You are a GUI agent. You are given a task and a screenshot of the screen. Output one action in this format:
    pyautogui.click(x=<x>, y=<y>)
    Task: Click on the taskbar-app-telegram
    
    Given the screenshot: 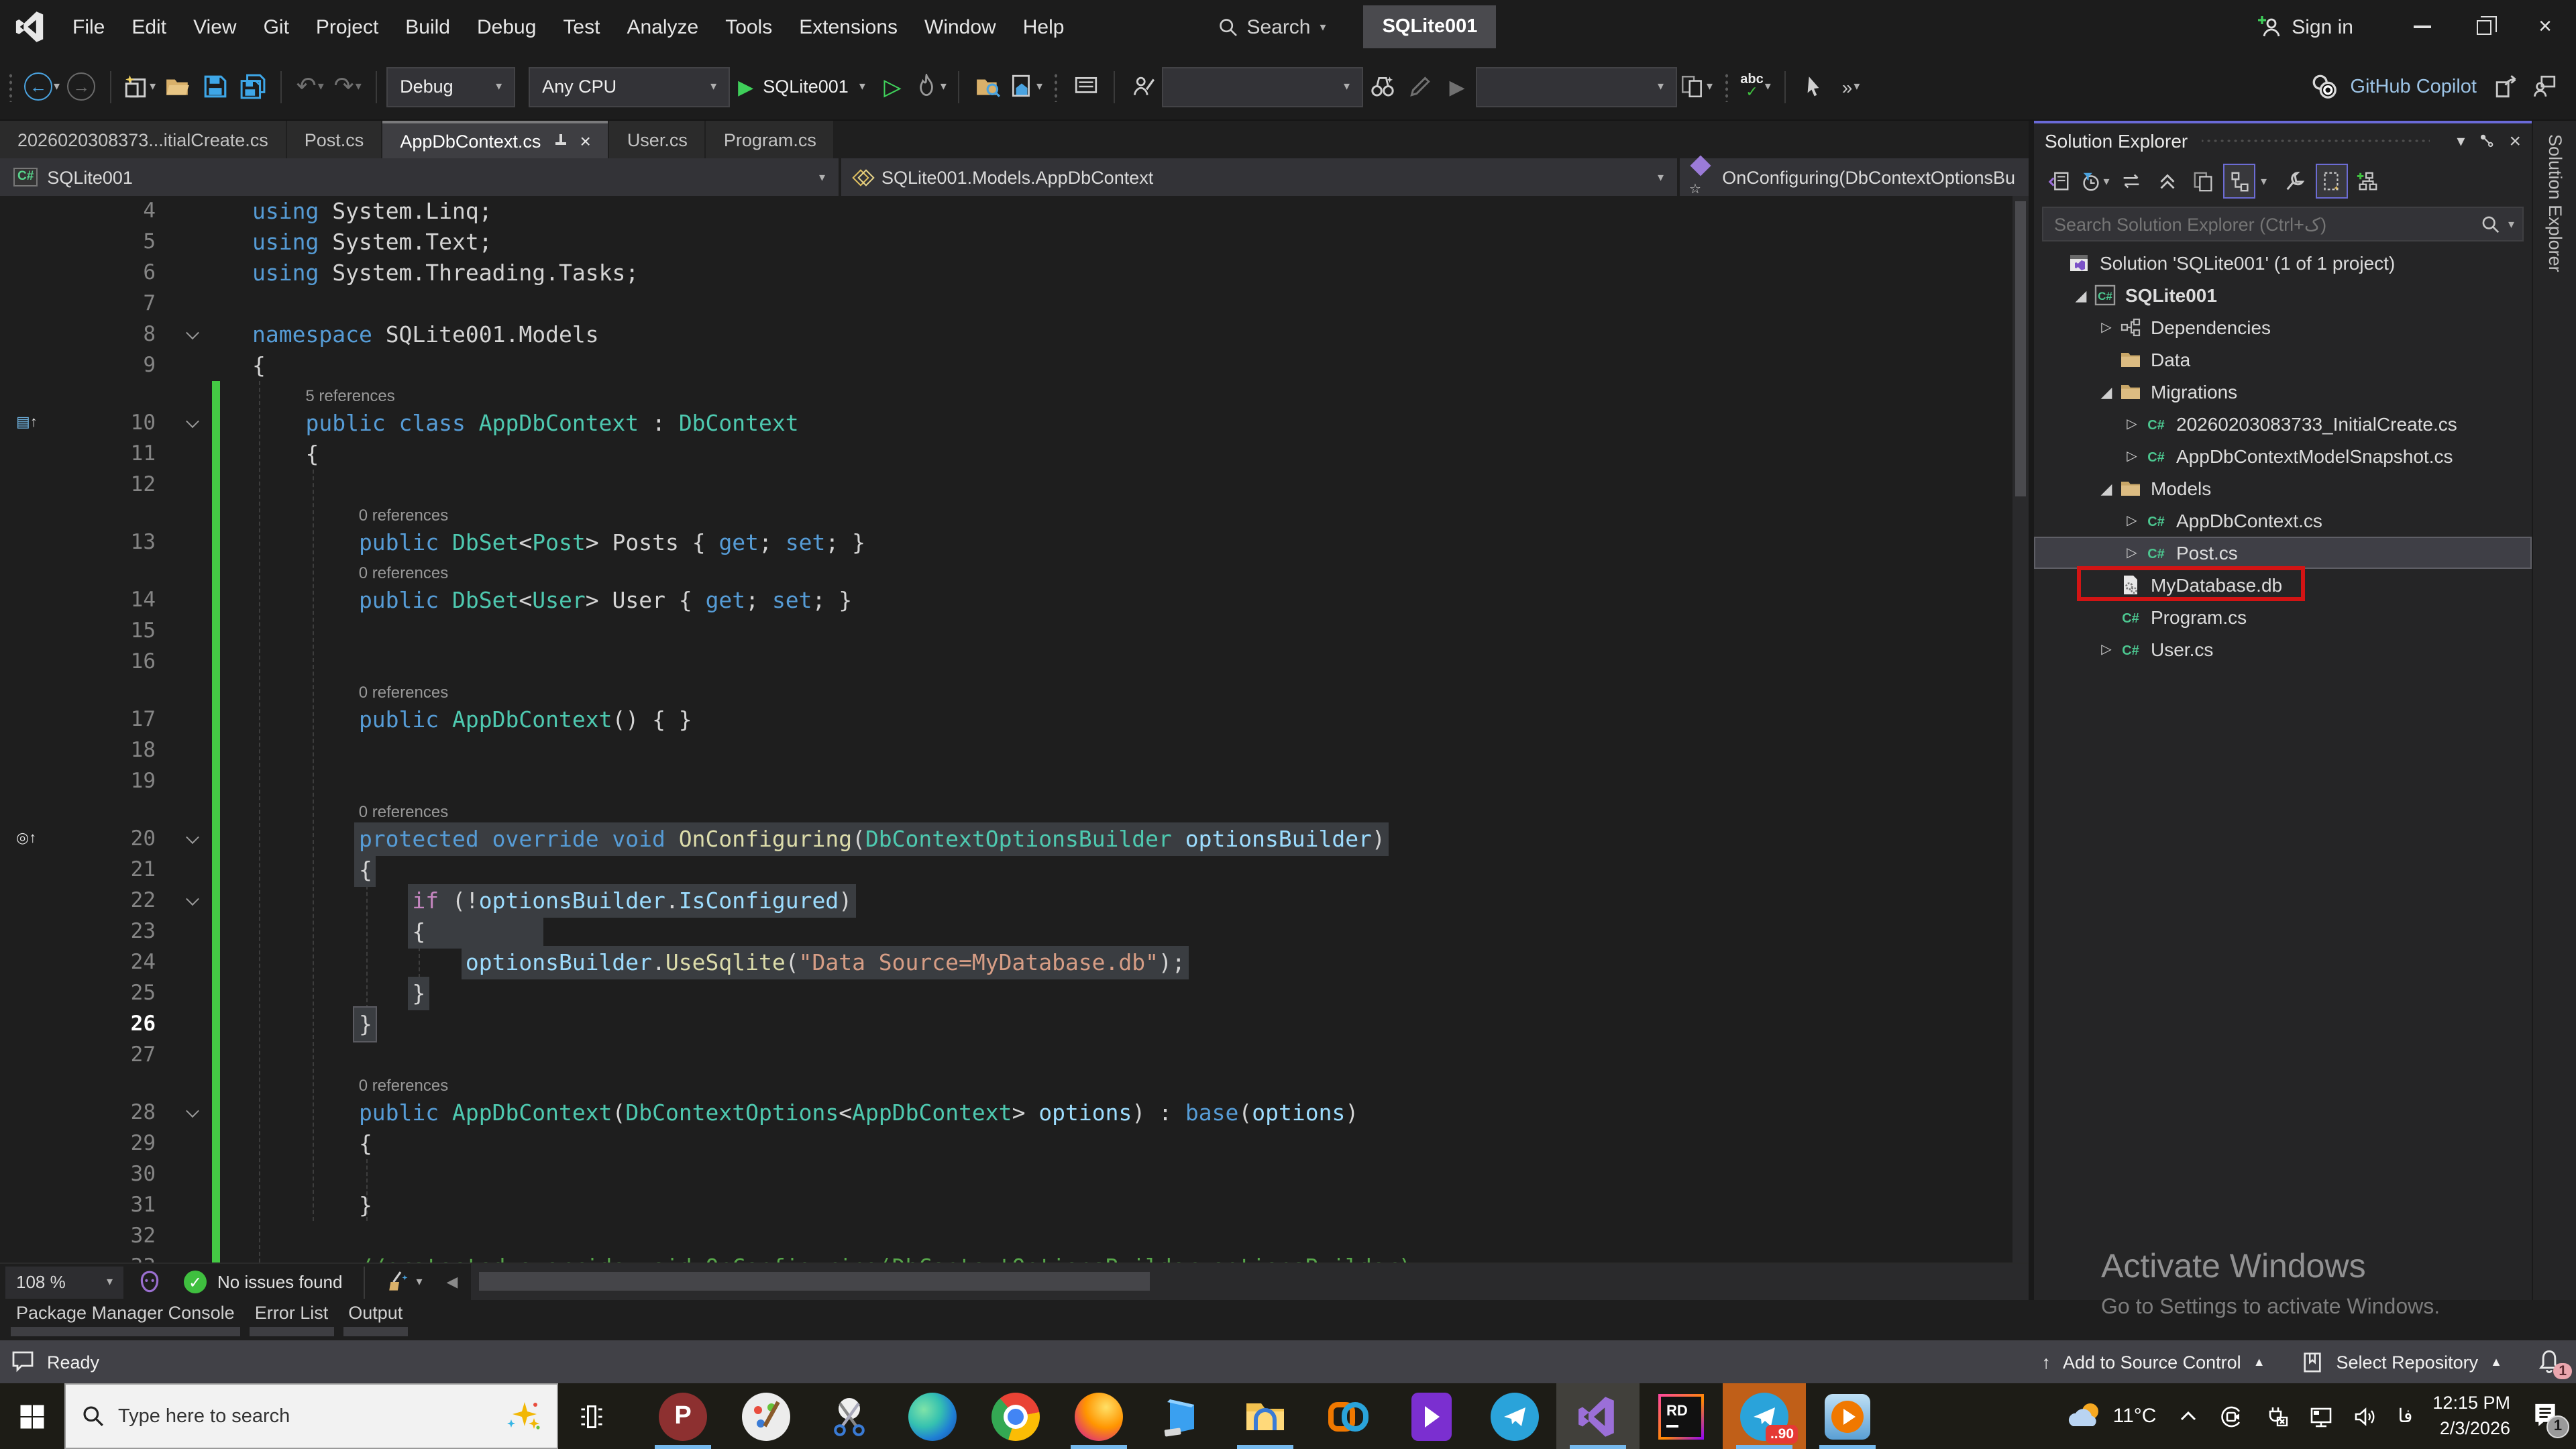 What is the action you would take?
    pyautogui.click(x=1514, y=1416)
    